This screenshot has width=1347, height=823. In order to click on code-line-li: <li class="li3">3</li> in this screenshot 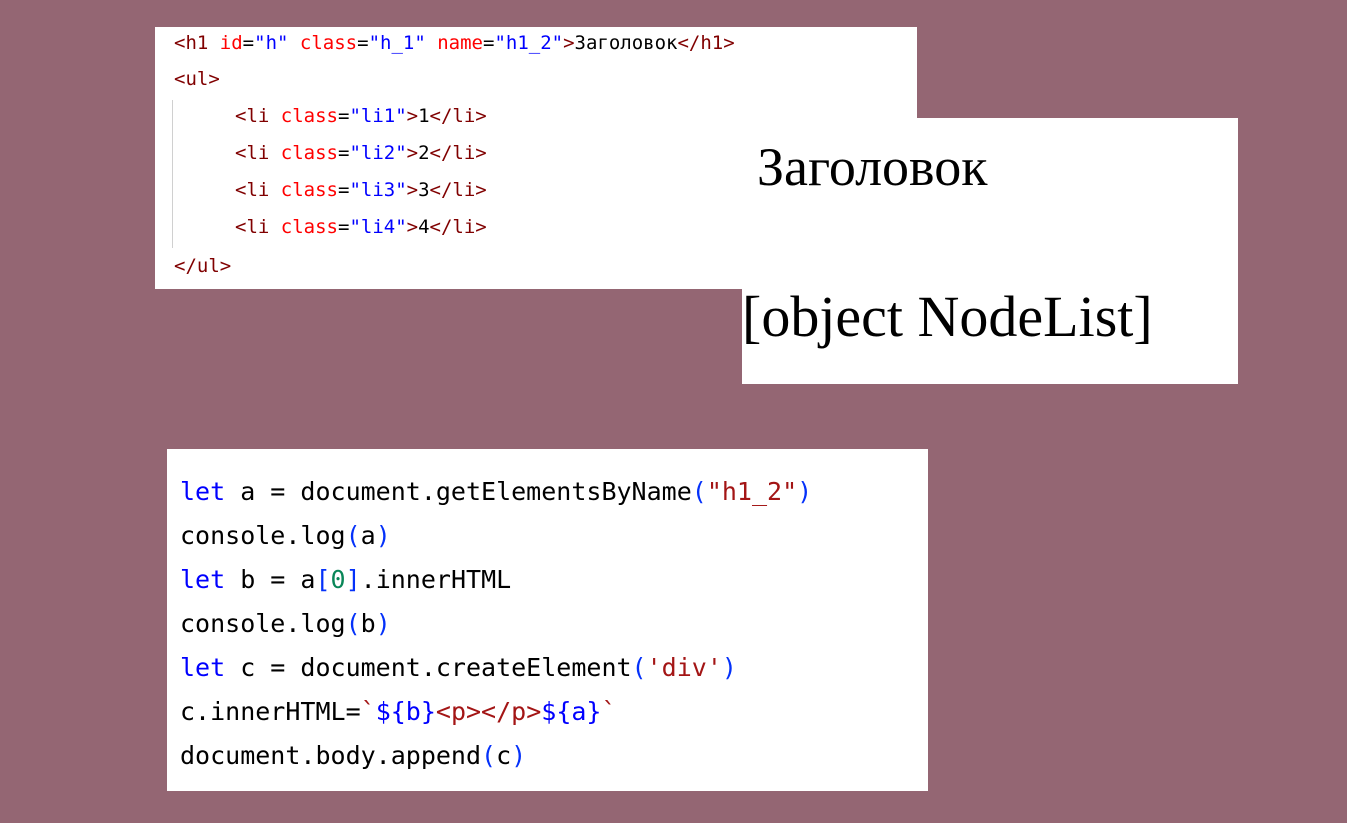, I will do `click(361, 190)`.